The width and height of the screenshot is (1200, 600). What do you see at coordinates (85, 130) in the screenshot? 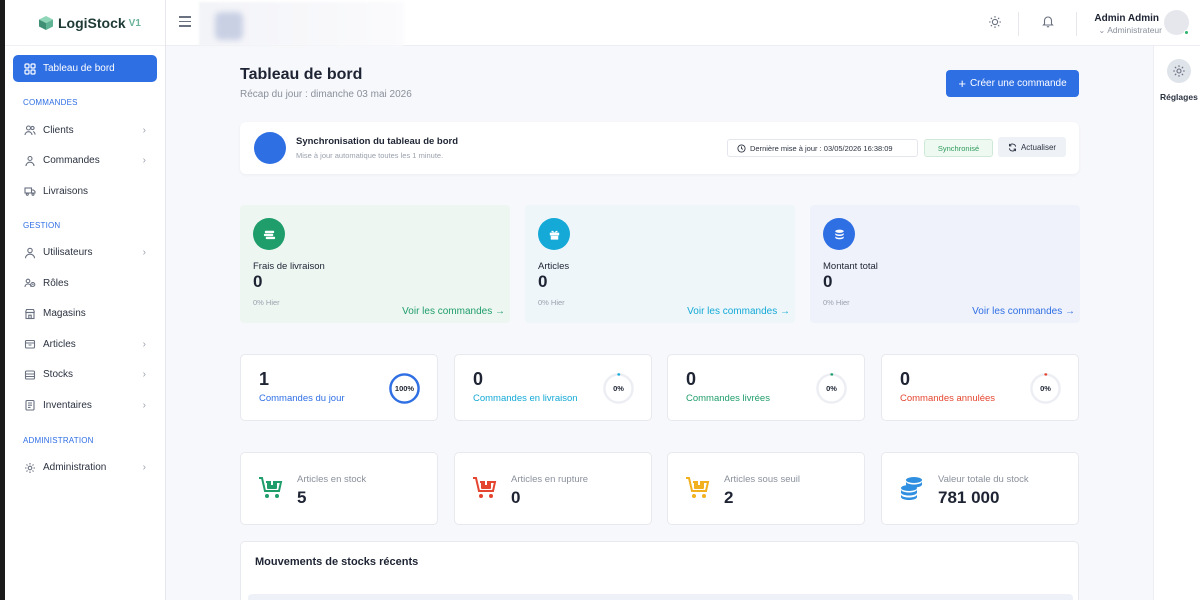
I see `sidebar-item-clients: Clients ›` at bounding box center [85, 130].